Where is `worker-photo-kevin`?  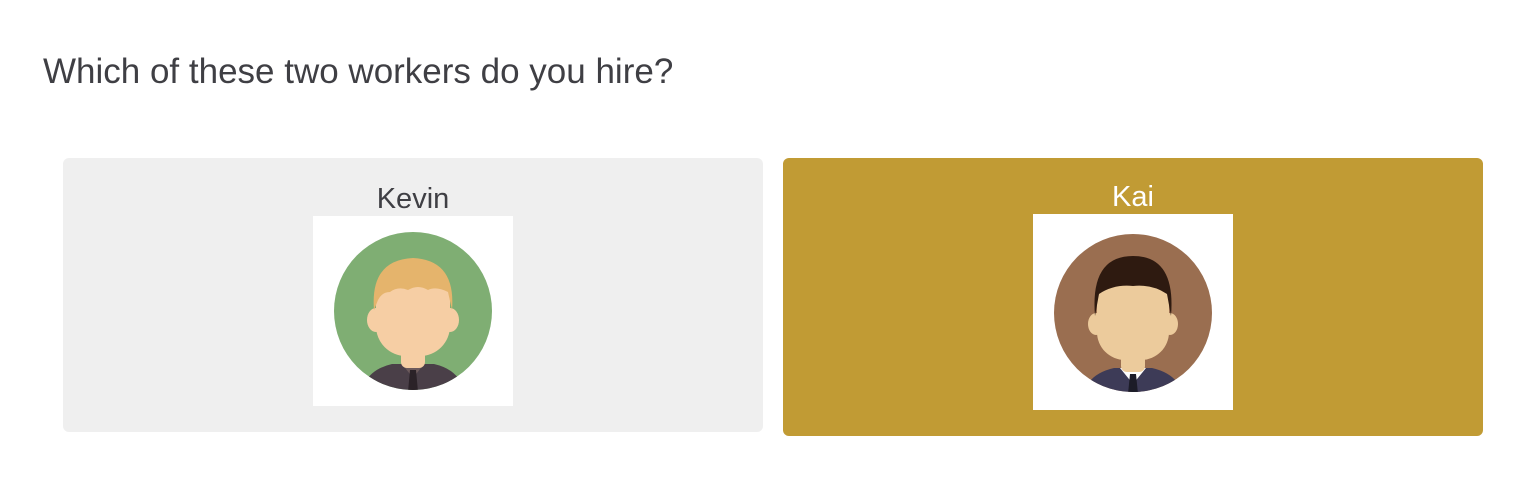 worker-photo-kevin is located at coordinates (413, 311).